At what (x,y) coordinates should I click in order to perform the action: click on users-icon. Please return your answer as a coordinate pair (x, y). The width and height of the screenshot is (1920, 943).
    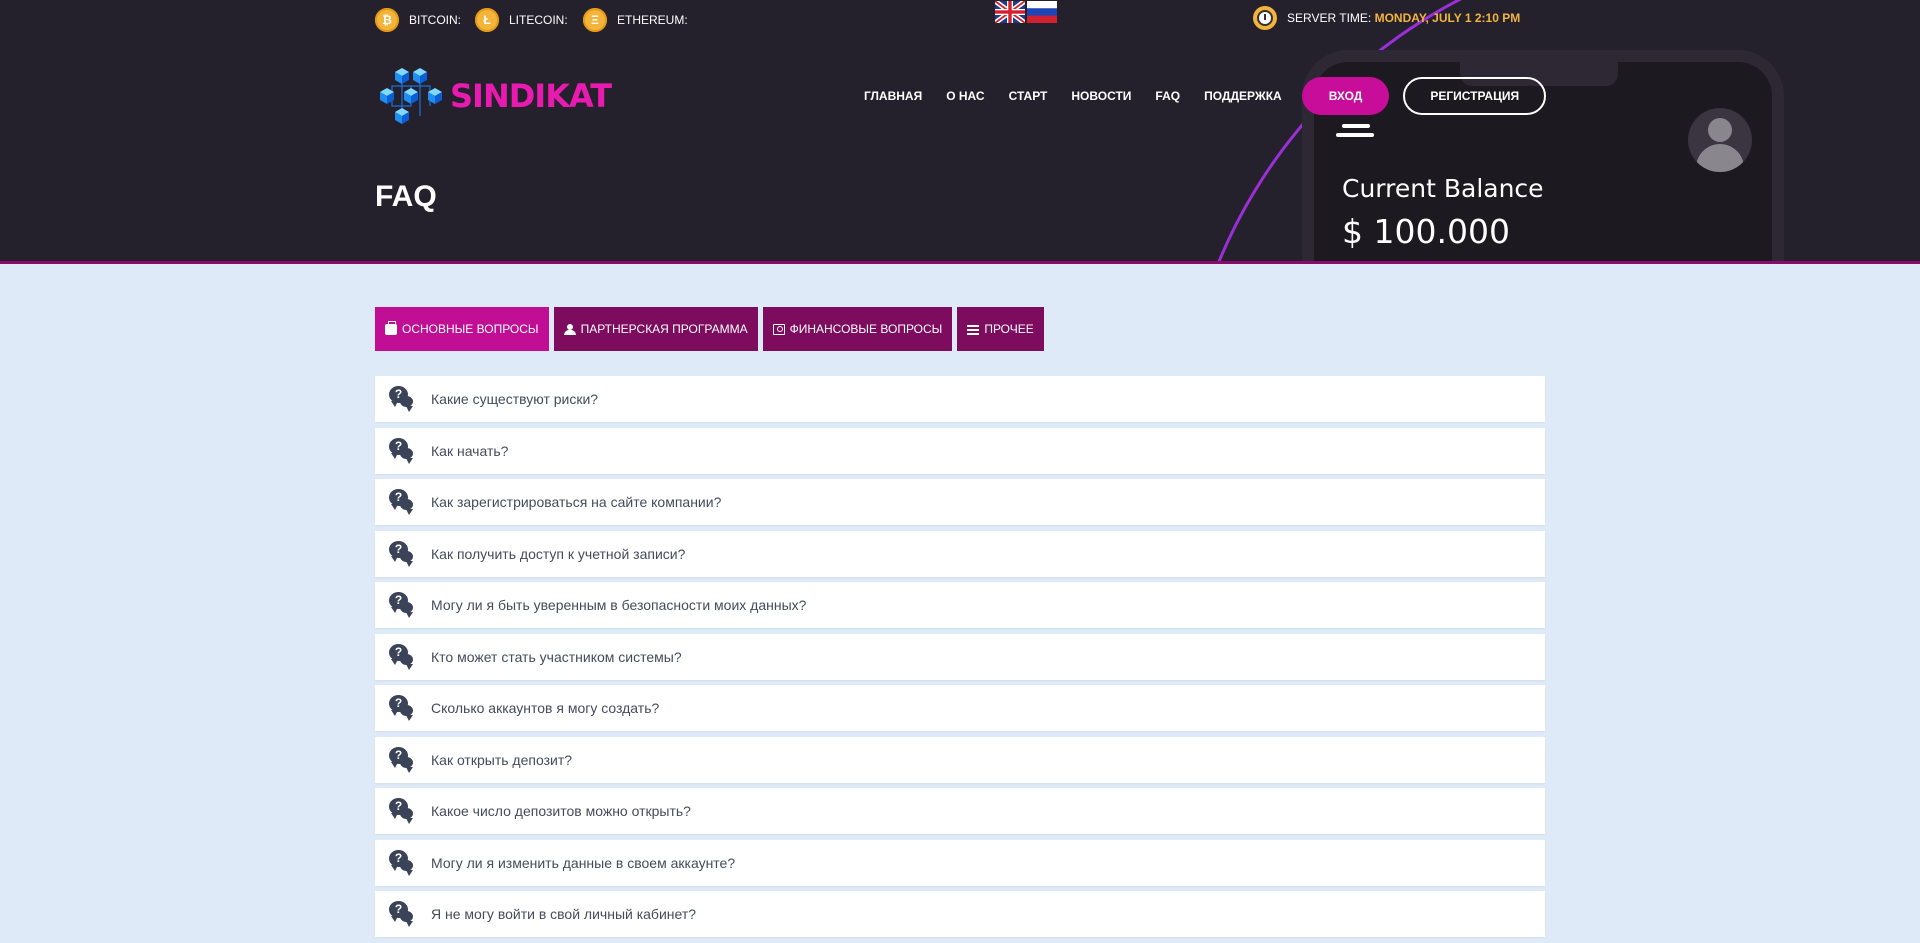
    Looking at the image, I should click on (569, 329).